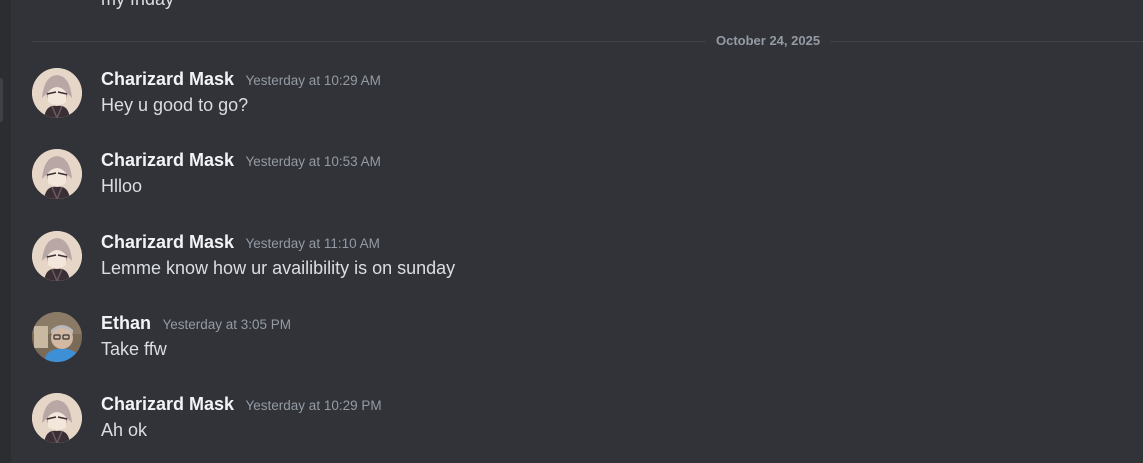  Describe the element at coordinates (313, 161) in the screenshot. I see `timestamp: Yesterday at 10:53 AM` at that location.